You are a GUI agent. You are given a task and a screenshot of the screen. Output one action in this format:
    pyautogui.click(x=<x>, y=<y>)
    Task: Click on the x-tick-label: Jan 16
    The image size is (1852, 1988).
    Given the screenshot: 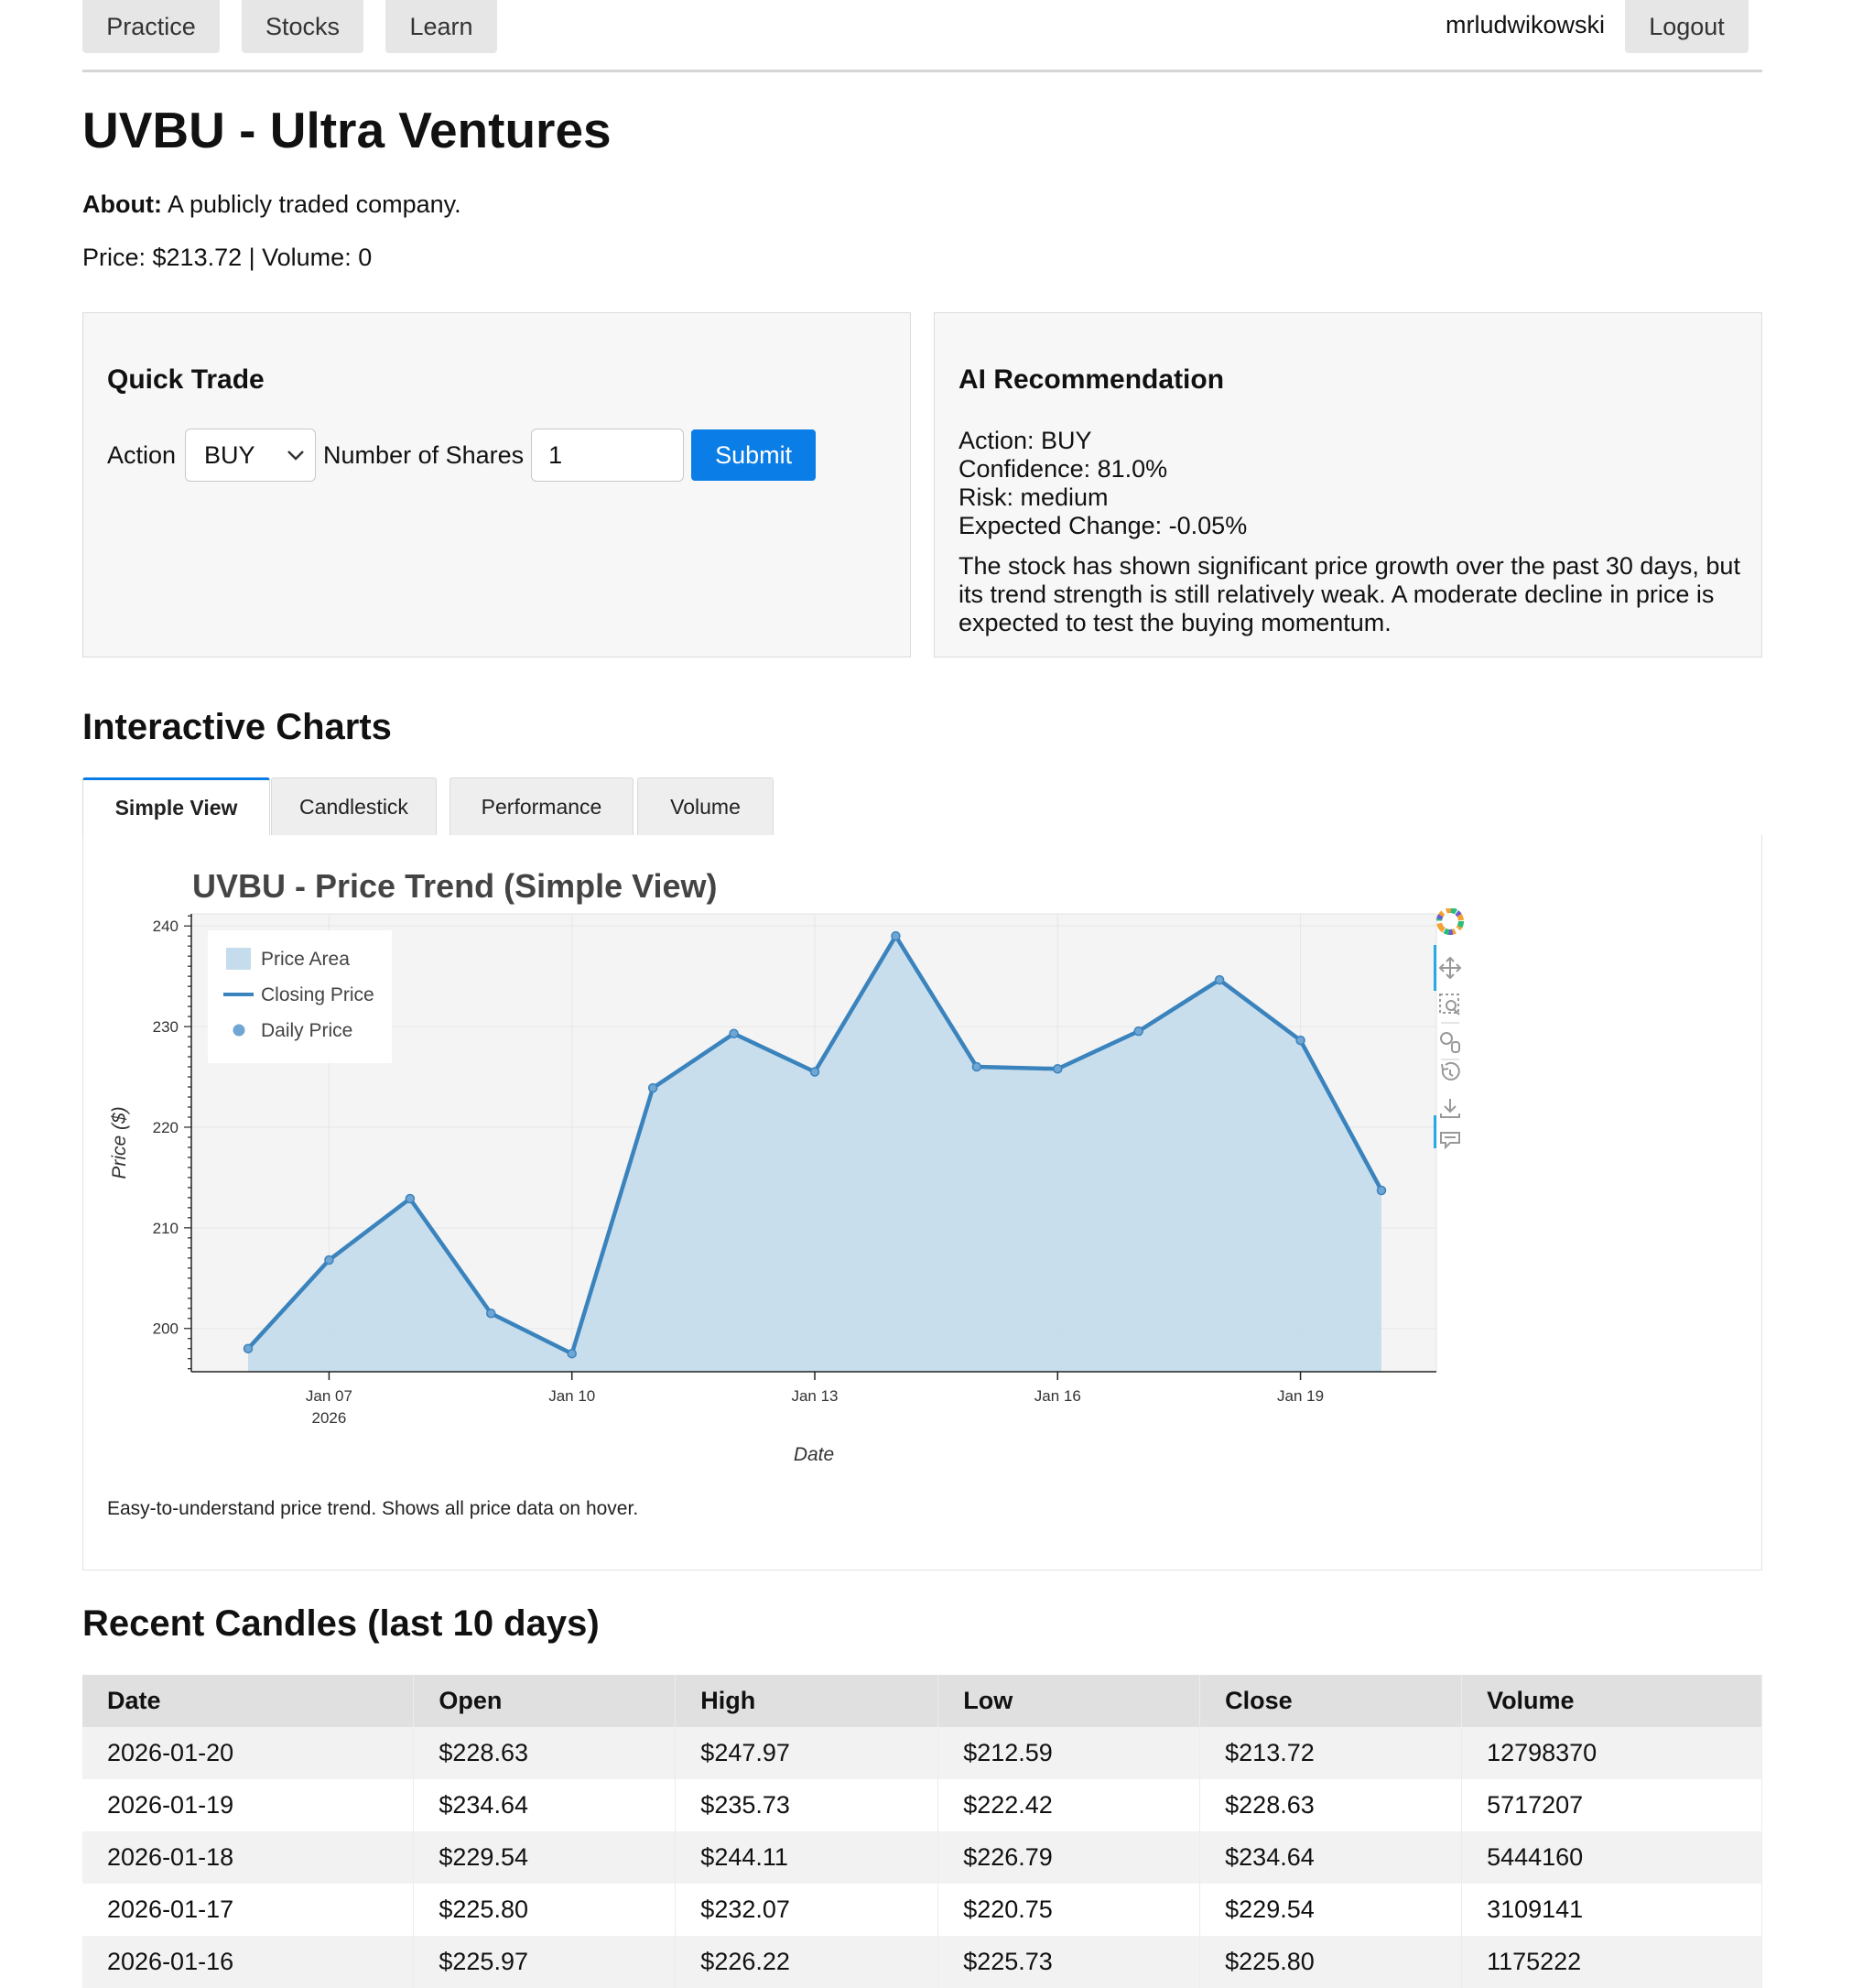 What is the action you would take?
    pyautogui.click(x=1057, y=1396)
    